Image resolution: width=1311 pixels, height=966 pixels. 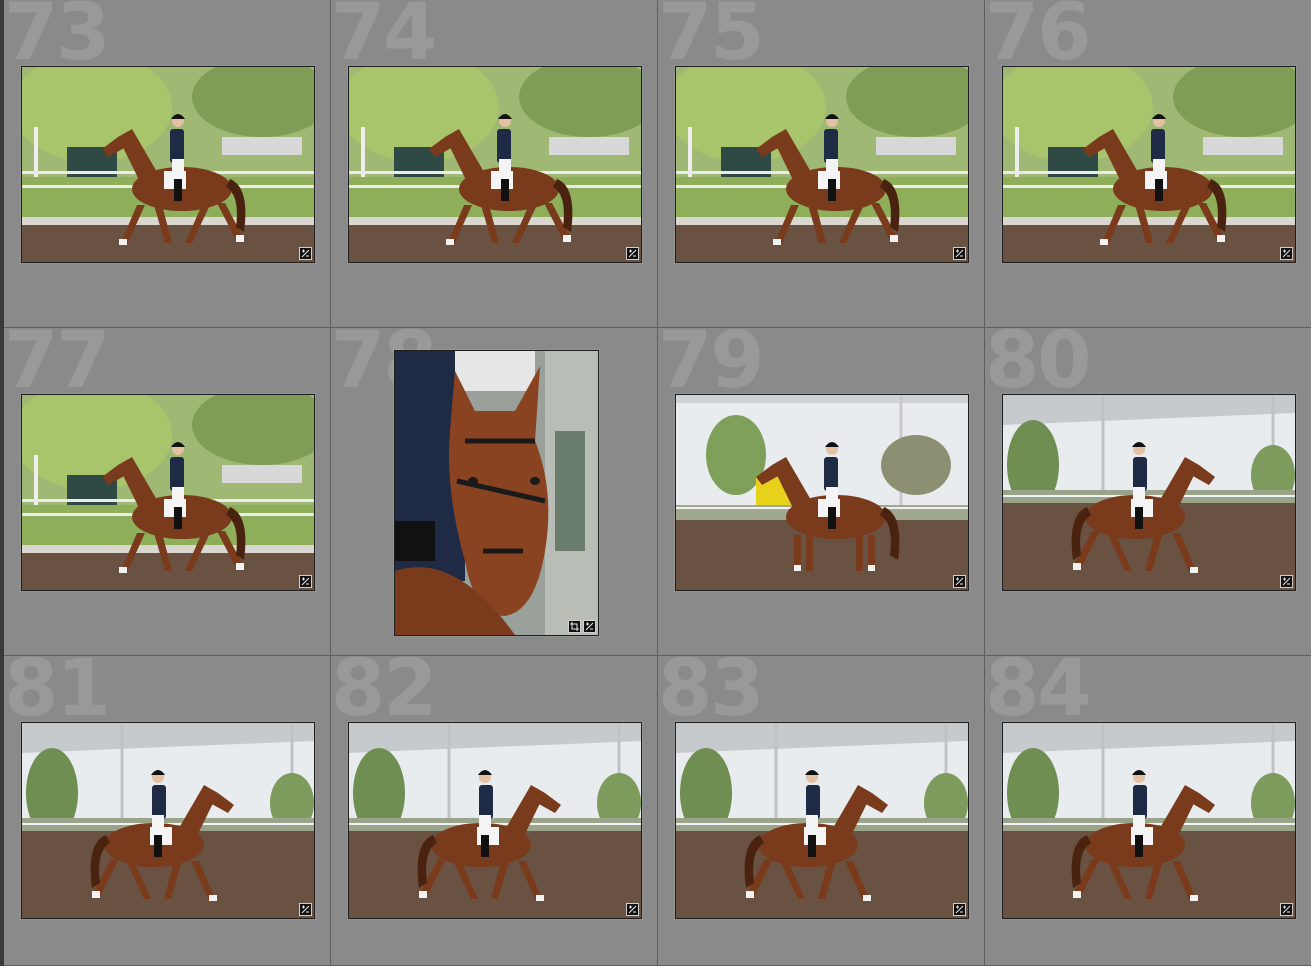 I want to click on grid-cell: 73, so click(x=167, y=164).